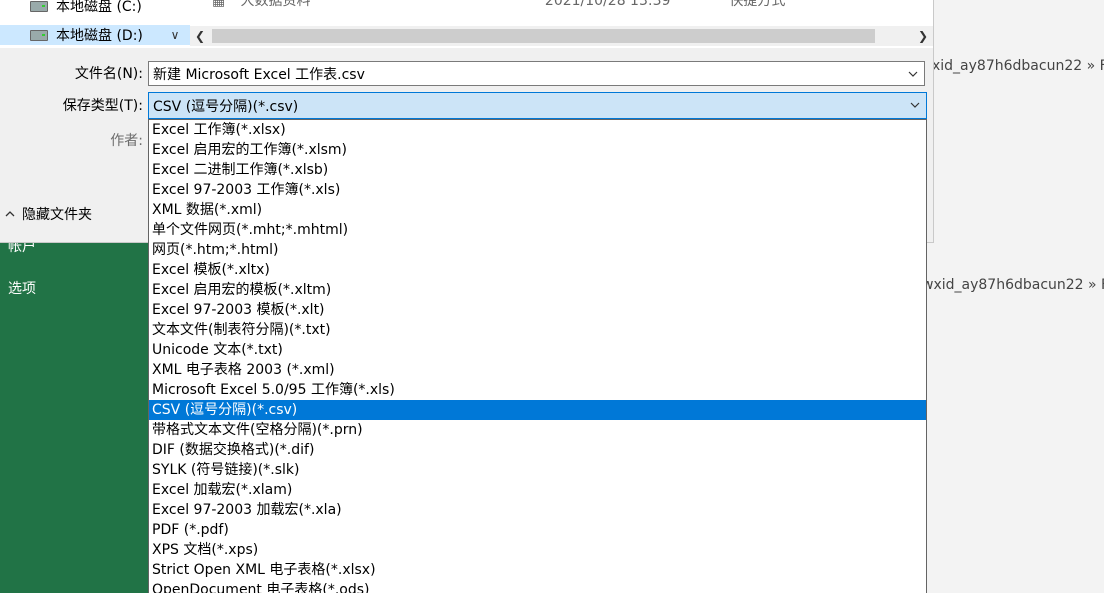 Image resolution: width=1104 pixels, height=593 pixels. Describe the element at coordinates (99, 36) in the screenshot. I see `nav-item-label: 本地磁盘 (D:)` at that location.